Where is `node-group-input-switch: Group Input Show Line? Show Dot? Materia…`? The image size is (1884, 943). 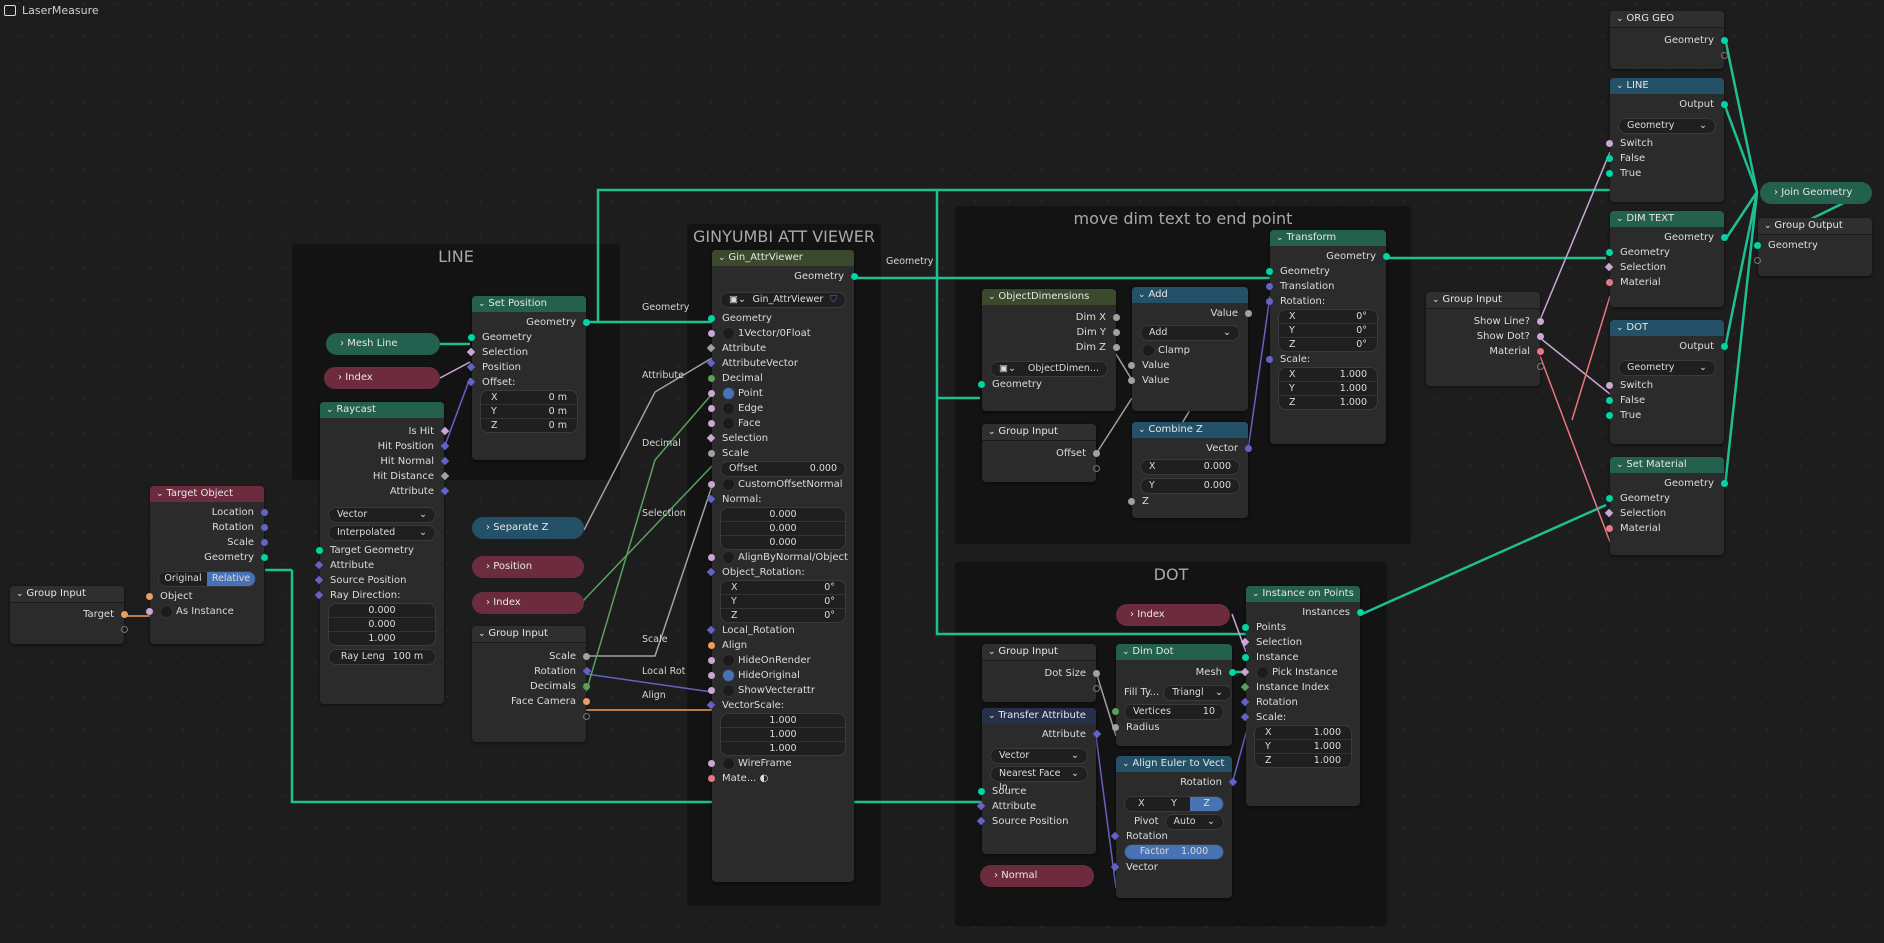 node-group-input-switch: Group Input Show Line? Show Dot? Materia… is located at coordinates (1485, 339).